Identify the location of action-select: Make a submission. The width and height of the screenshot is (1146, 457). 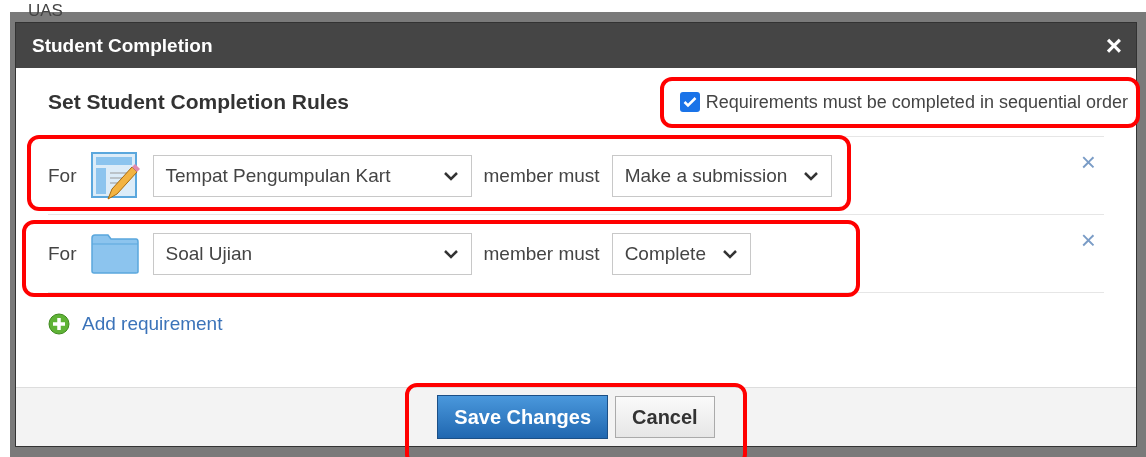
(722, 175).